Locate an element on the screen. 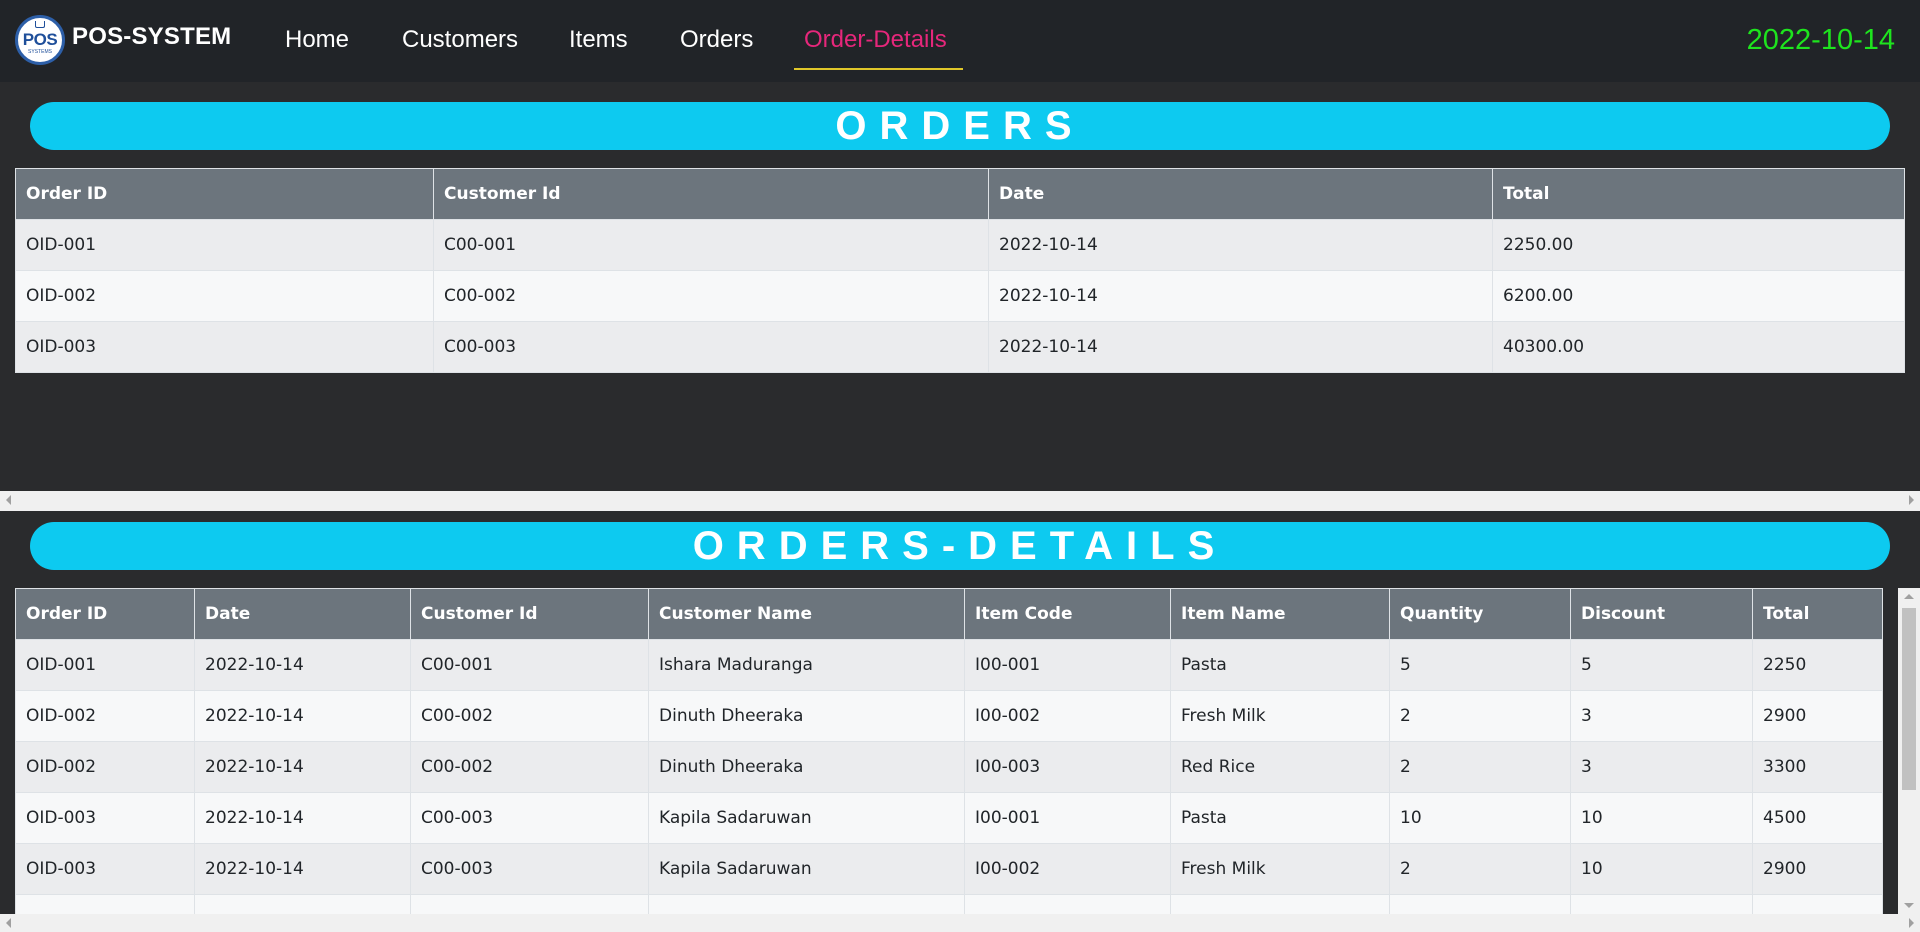 This screenshot has width=1920, height=932. column-header-quantity: Quantity is located at coordinates (1480, 614).